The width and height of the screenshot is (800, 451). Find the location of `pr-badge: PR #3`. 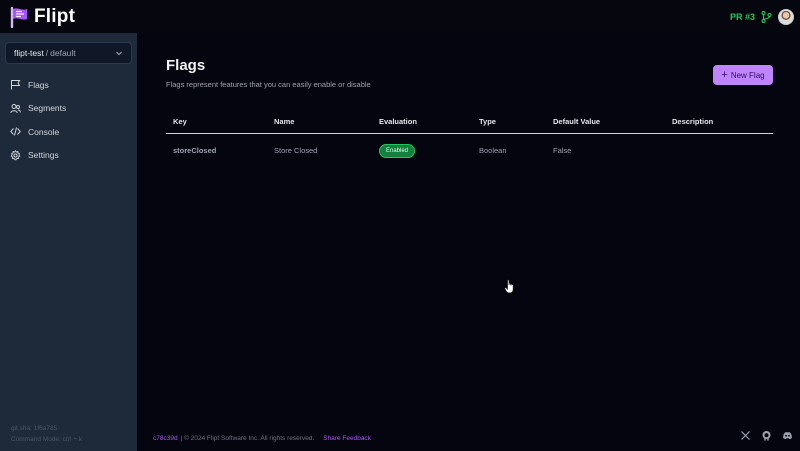

pr-badge: PR #3 is located at coordinates (742, 17).